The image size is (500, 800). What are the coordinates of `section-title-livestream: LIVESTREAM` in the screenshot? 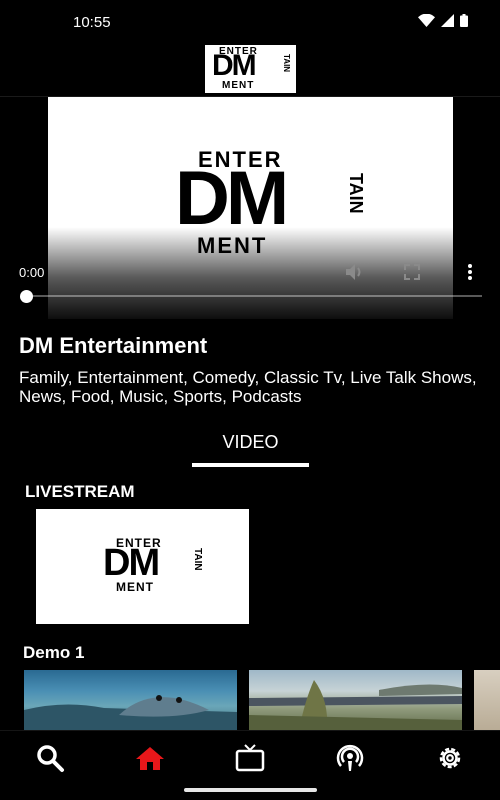 It's located at (80, 491).